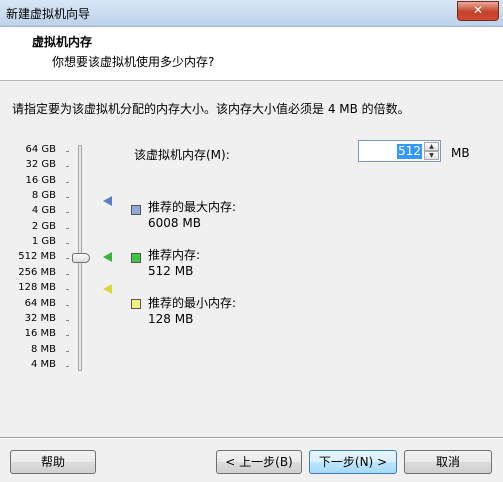 The image size is (503, 482). Describe the element at coordinates (174, 263) in the screenshot. I see `recommended-memory-legend: 推荐内存: 512 MB` at that location.